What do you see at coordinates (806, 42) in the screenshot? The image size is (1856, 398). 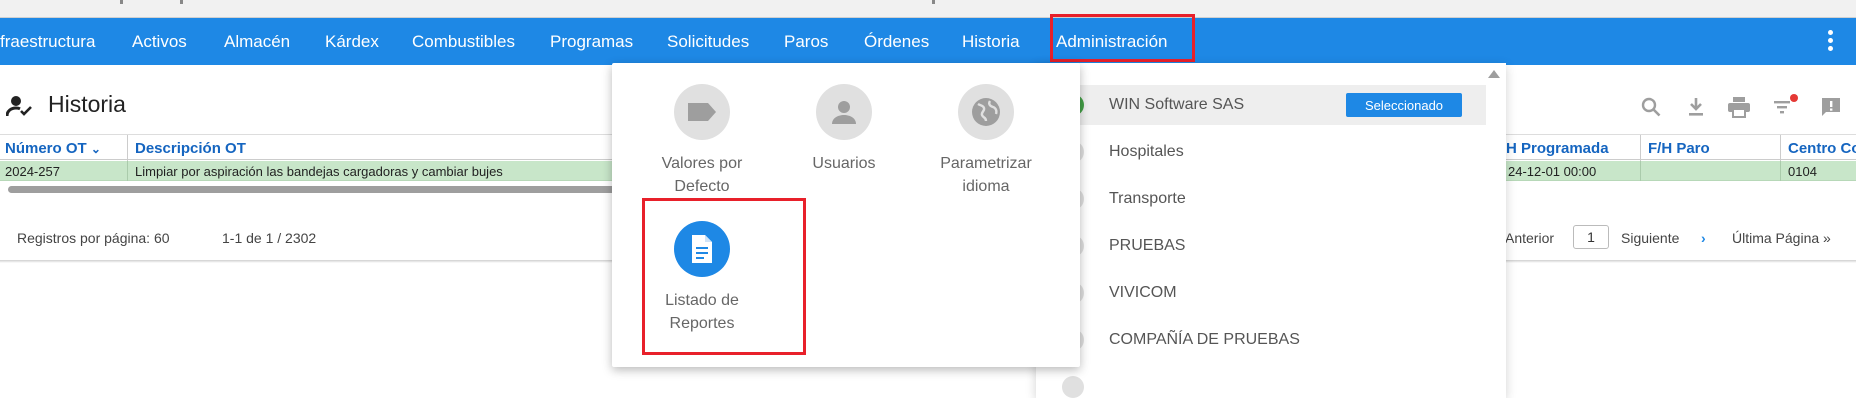 I see `nav-paros: Paros` at bounding box center [806, 42].